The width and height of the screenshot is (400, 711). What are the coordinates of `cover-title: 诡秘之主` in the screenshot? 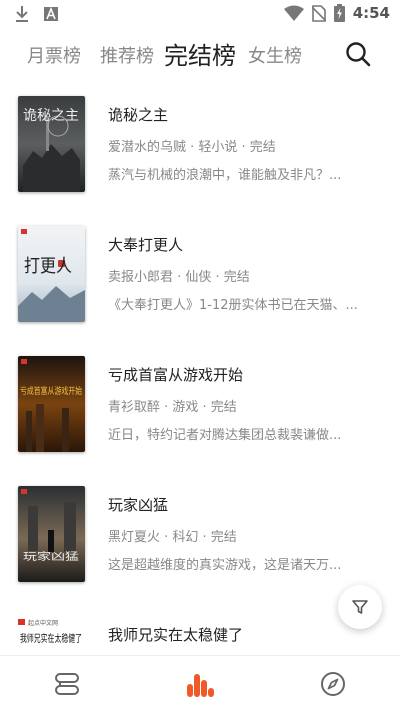 It's located at (51, 116).